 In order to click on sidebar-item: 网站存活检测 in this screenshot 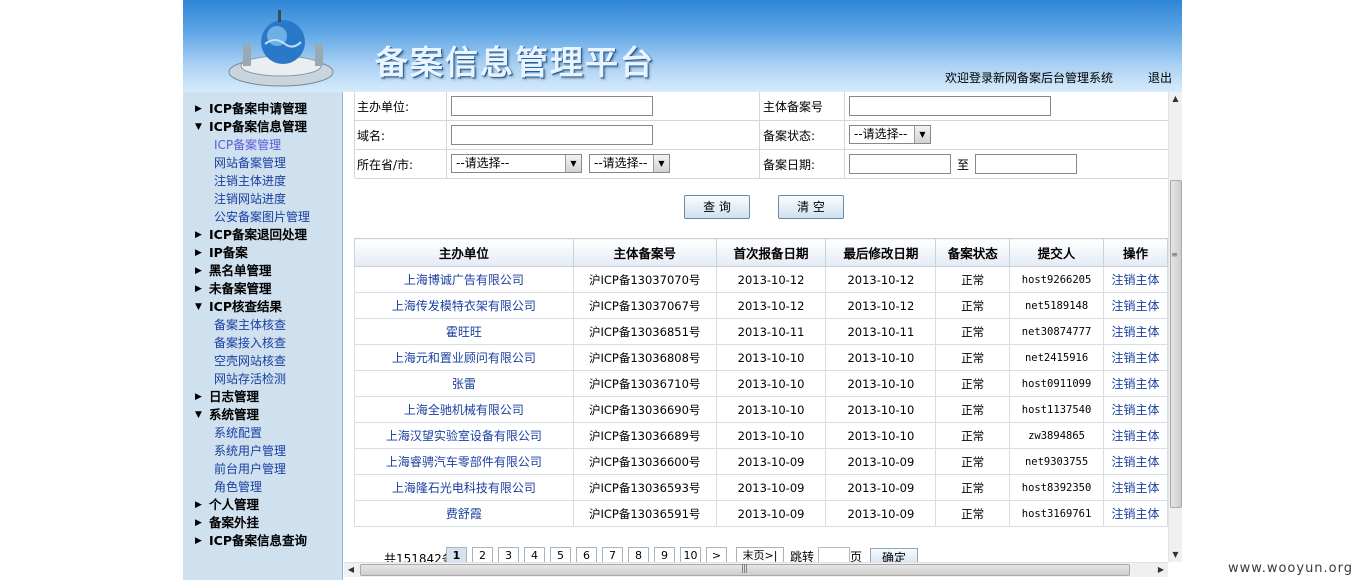, I will do `click(262, 379)`.